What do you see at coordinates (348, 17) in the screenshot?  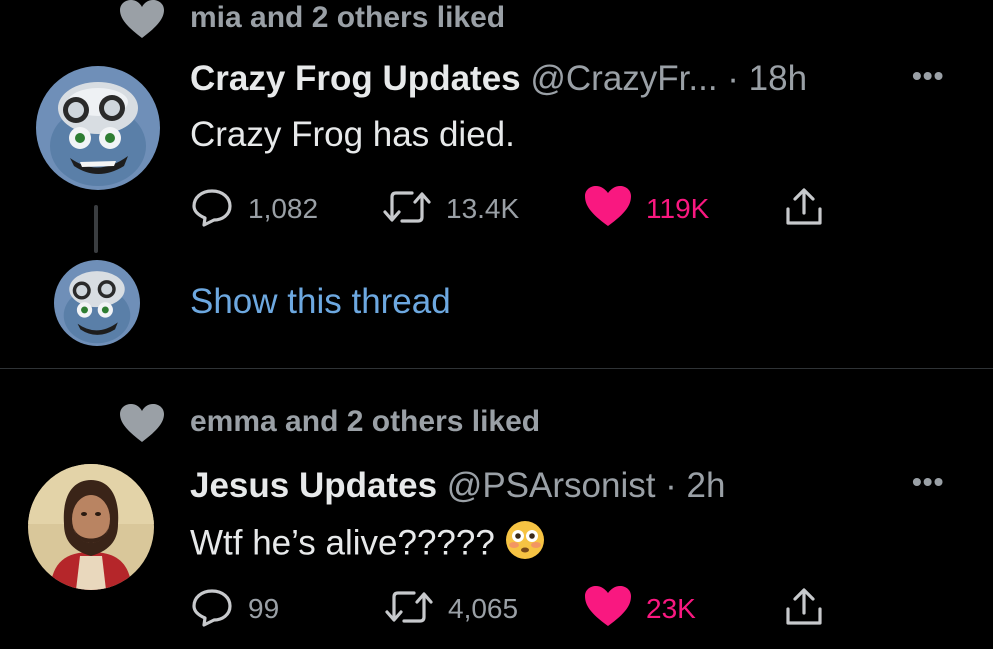 I see `social-context-text: mia and 2 others liked` at bounding box center [348, 17].